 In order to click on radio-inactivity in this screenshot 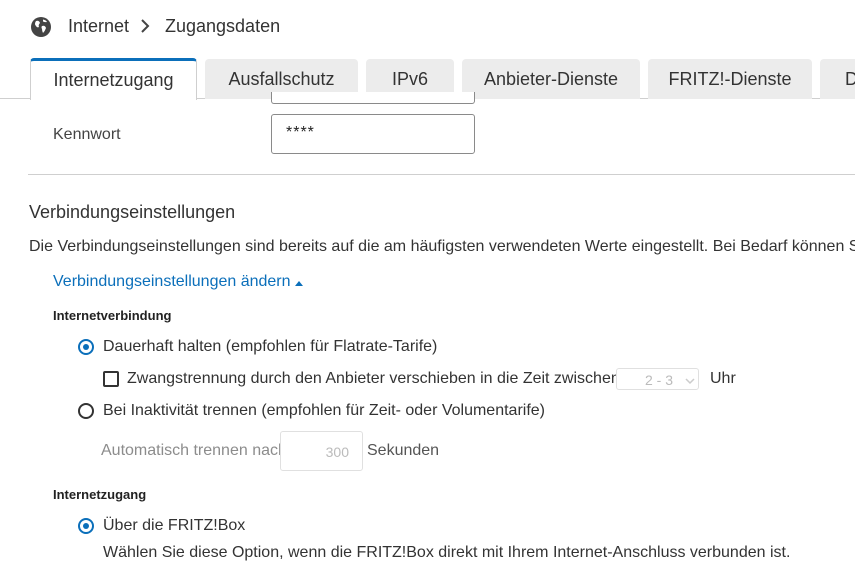, I will do `click(86, 411)`.